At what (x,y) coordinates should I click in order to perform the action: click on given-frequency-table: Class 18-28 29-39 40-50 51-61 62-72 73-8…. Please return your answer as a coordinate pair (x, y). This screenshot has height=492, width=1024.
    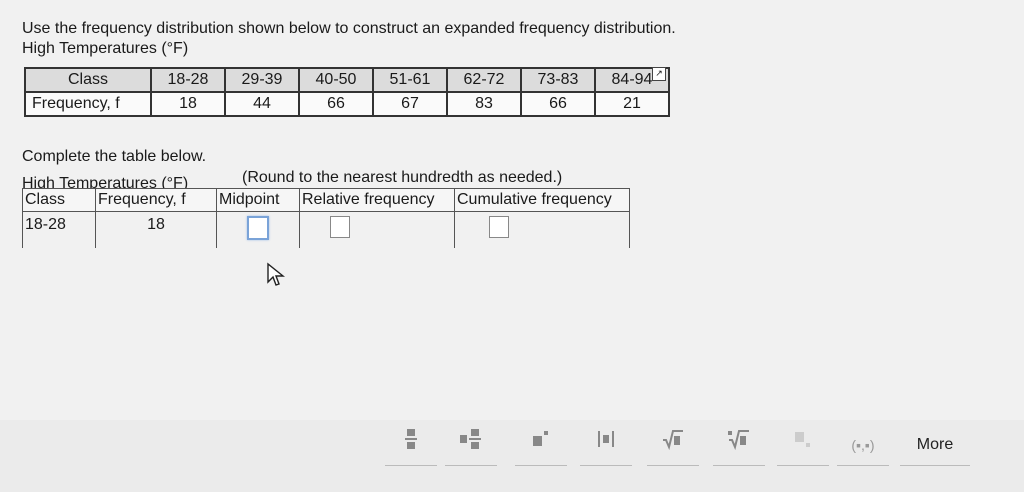
    Looking at the image, I should click on (347, 92).